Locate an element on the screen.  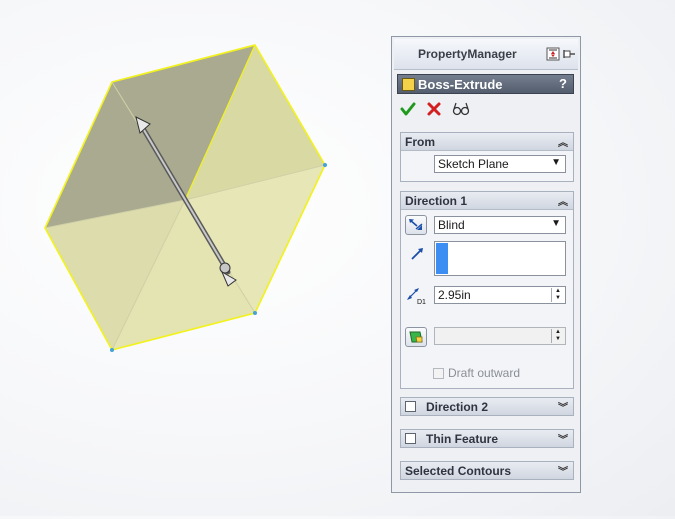
depth-dimension-label: D1 is located at coordinates (421, 302).